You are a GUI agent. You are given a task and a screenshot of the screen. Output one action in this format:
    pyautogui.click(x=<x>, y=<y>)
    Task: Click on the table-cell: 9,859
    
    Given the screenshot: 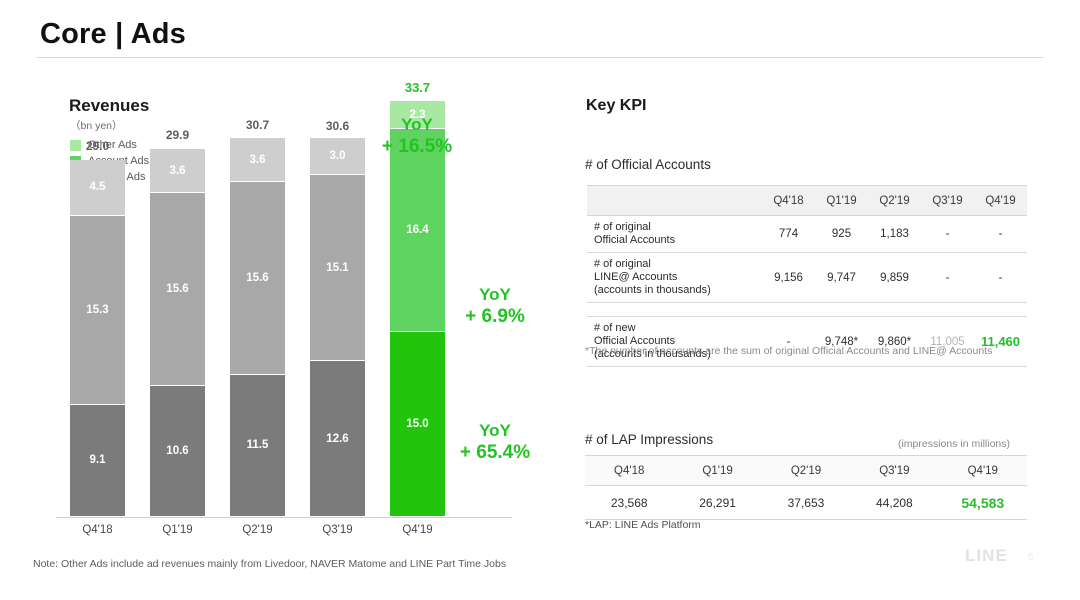 What is the action you would take?
    pyautogui.click(x=894, y=277)
    